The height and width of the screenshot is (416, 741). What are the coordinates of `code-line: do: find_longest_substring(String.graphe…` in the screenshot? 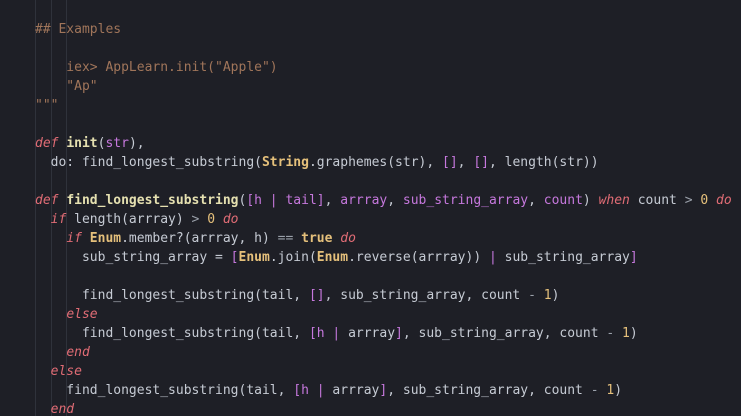 It's located at (383, 162).